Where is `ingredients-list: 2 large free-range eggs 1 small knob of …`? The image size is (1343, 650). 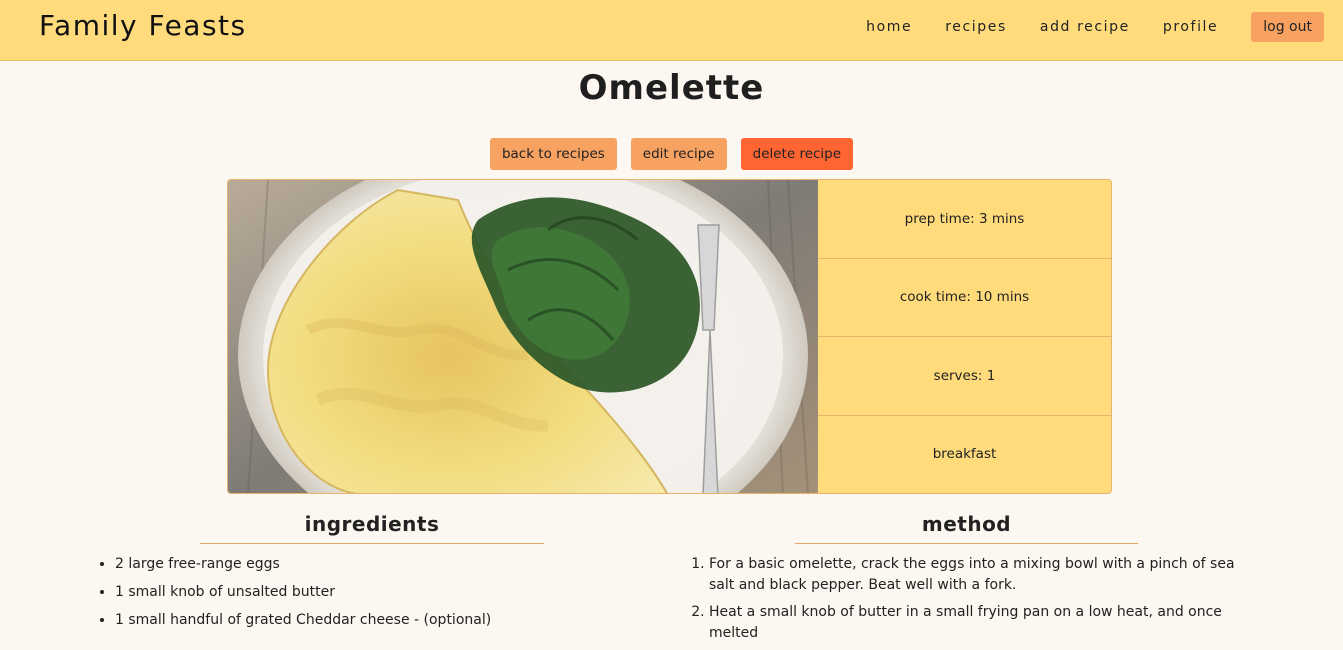 ingredients-list: 2 large free-range eggs 1 small knob of … is located at coordinates (337, 596).